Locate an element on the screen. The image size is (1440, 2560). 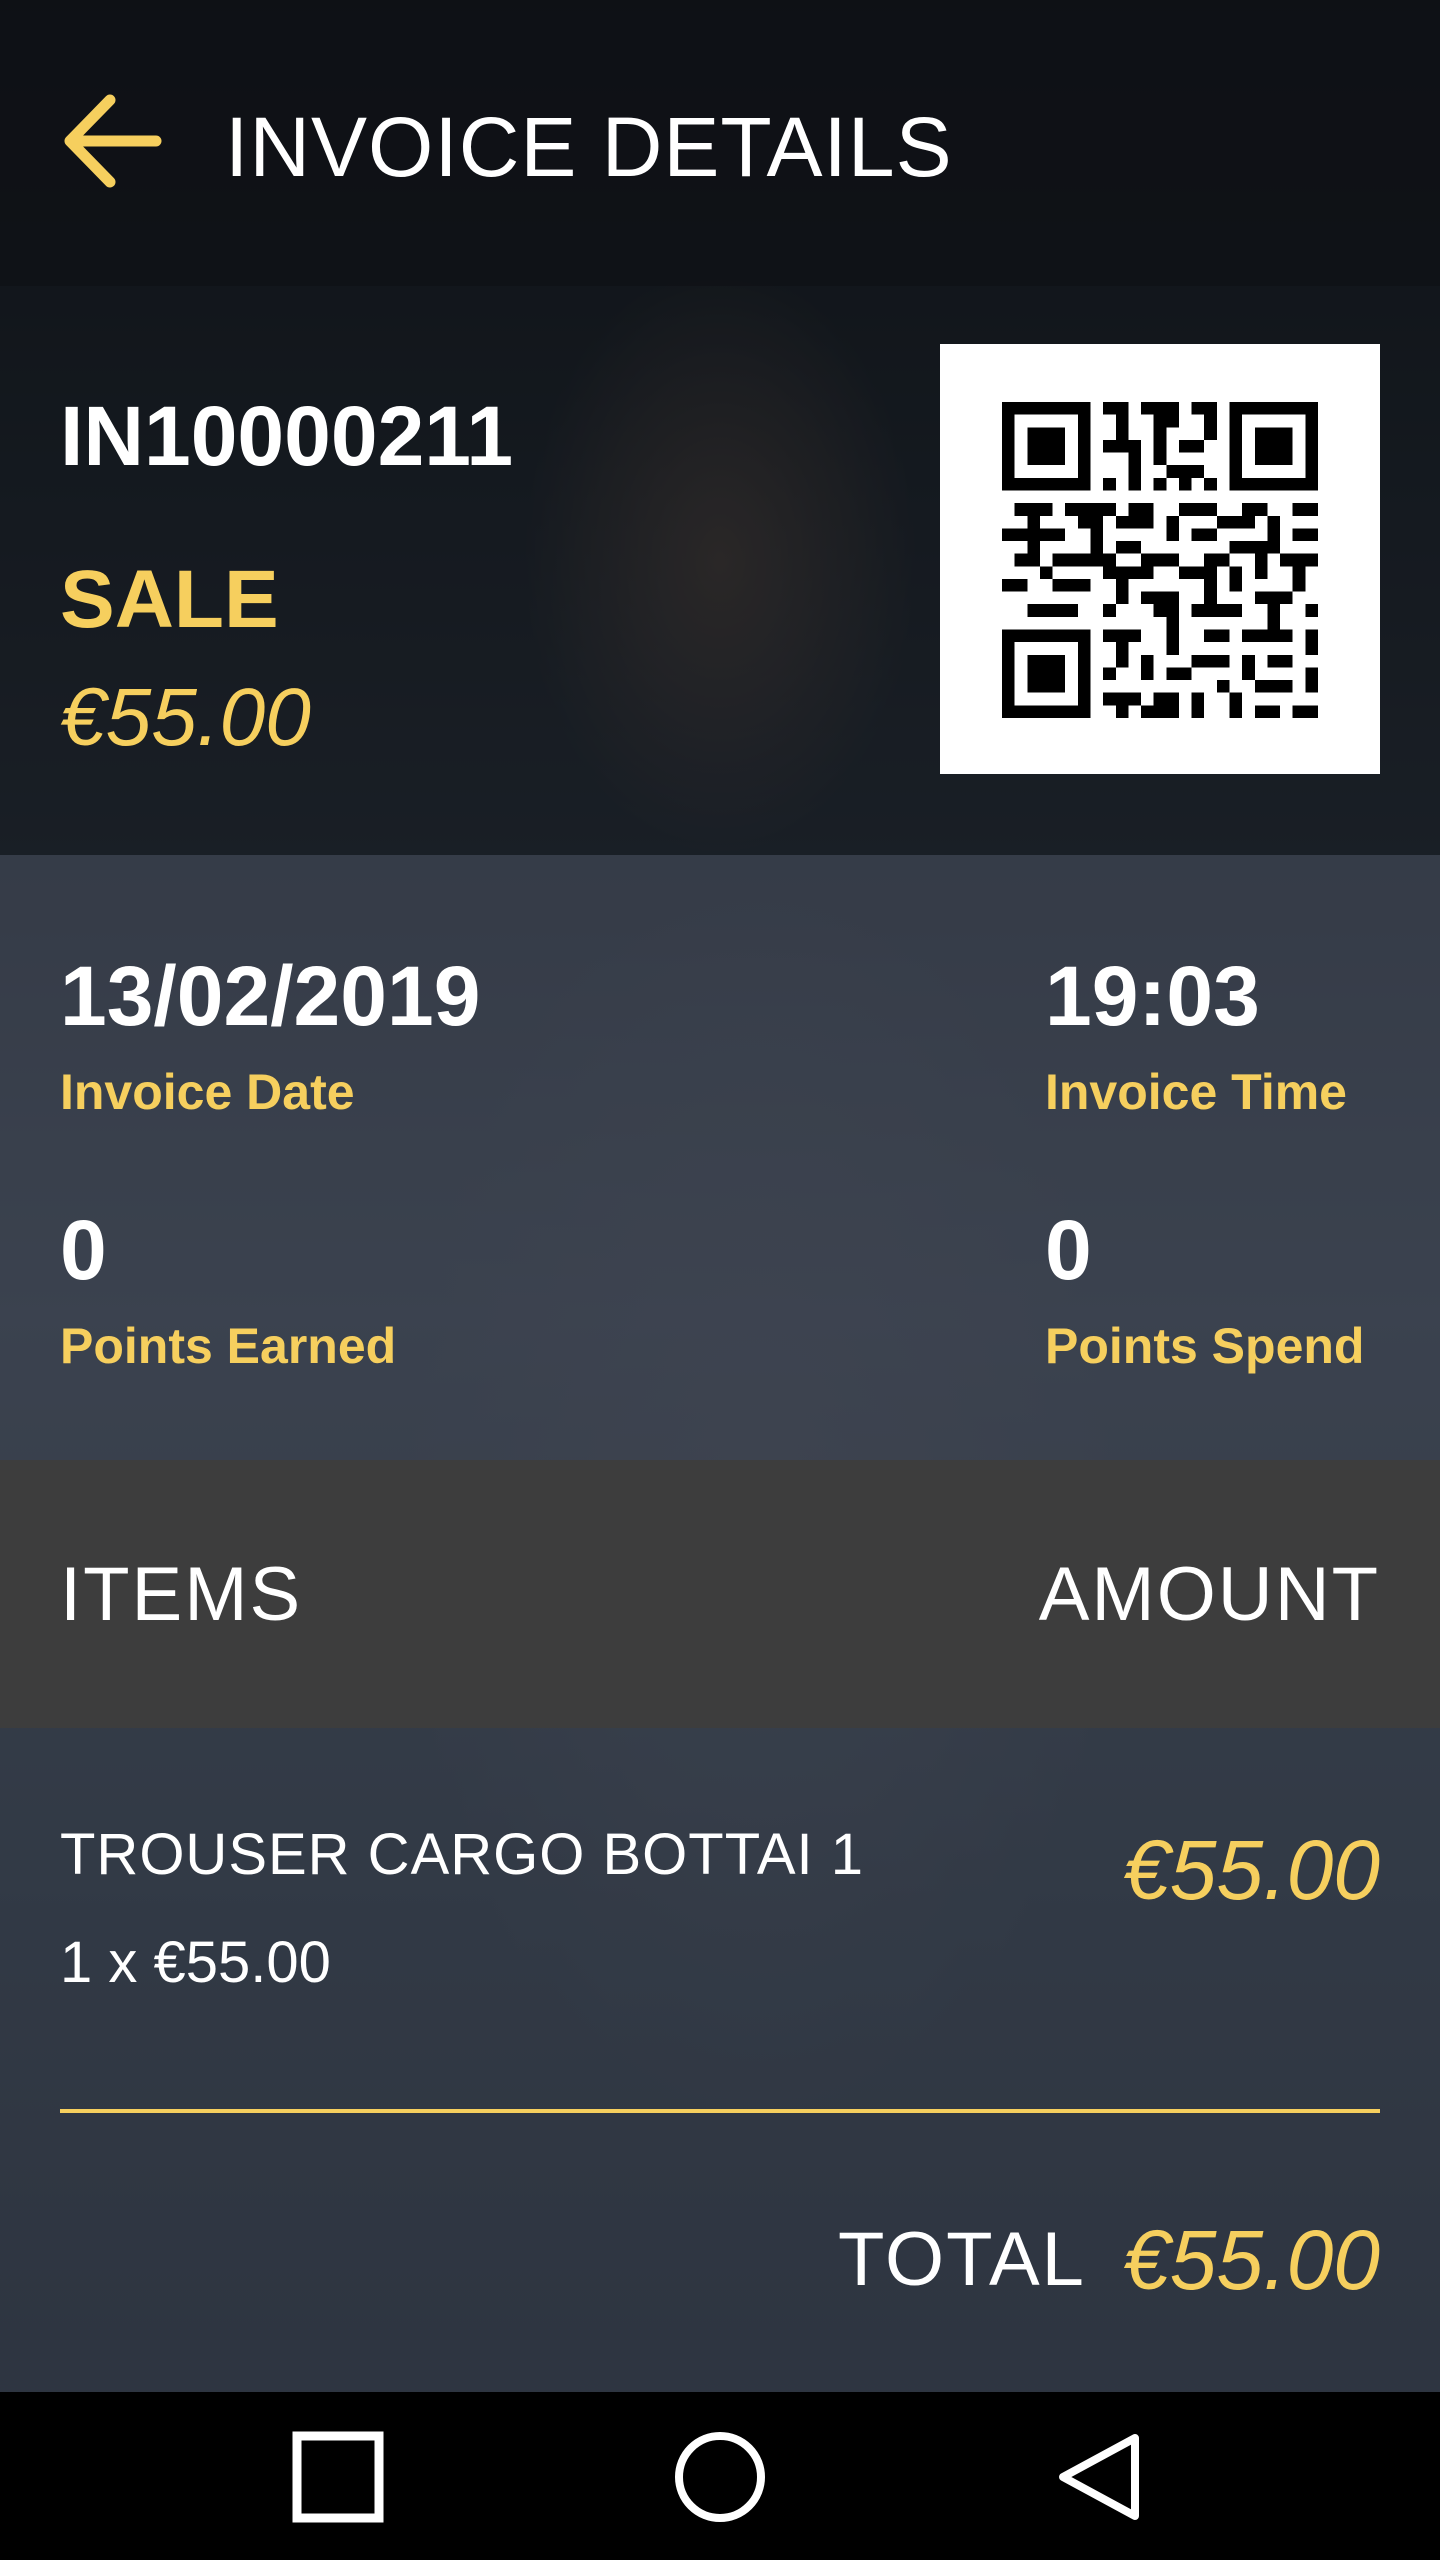
points-earned-label: Points Earned is located at coordinates (228, 1346).